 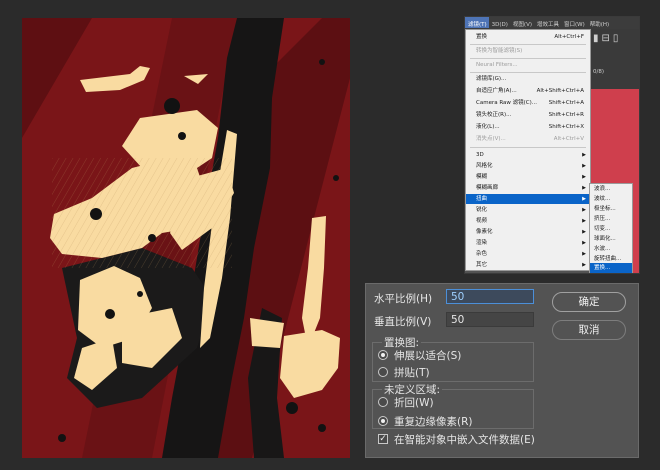 What do you see at coordinates (528, 37) in the screenshot?
I see `menu-item-last-filter: 置换 Alt+Ctrl+F` at bounding box center [528, 37].